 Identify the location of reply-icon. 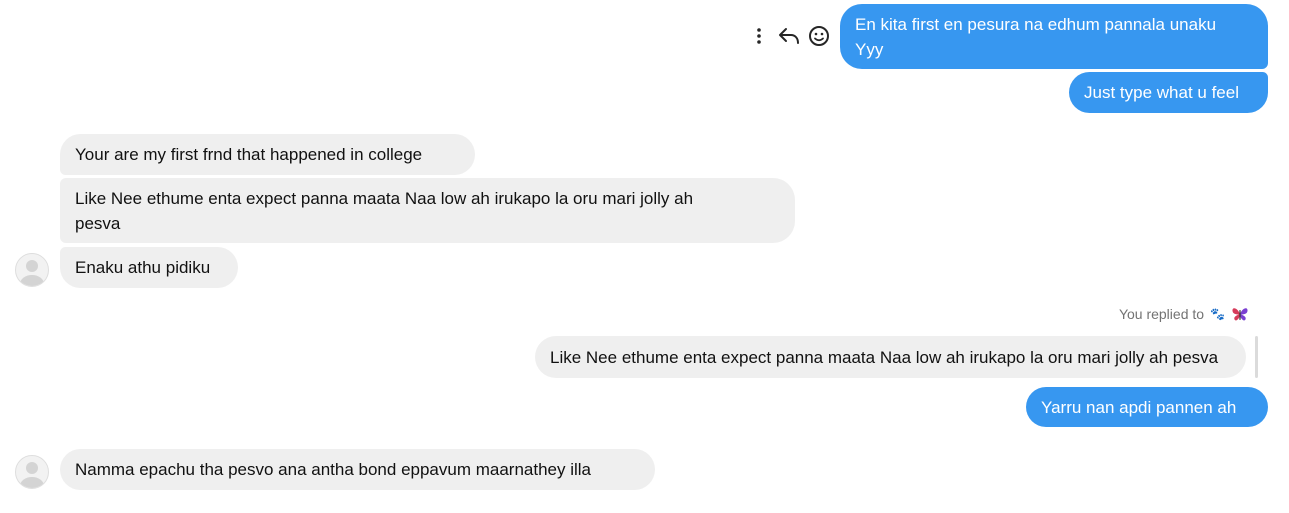
(789, 36).